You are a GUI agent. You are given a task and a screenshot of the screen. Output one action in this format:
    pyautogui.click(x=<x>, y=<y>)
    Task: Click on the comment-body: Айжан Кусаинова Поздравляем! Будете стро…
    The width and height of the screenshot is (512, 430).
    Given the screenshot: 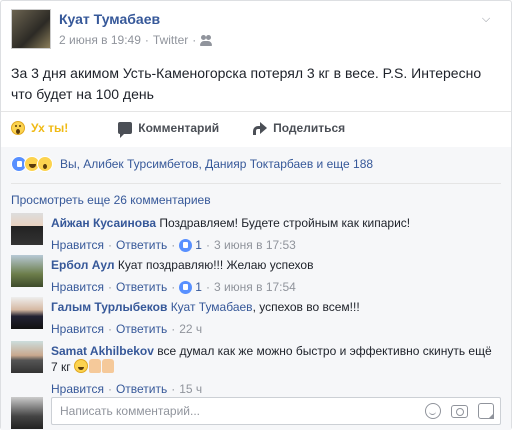 What is the action you would take?
    pyautogui.click(x=276, y=234)
    